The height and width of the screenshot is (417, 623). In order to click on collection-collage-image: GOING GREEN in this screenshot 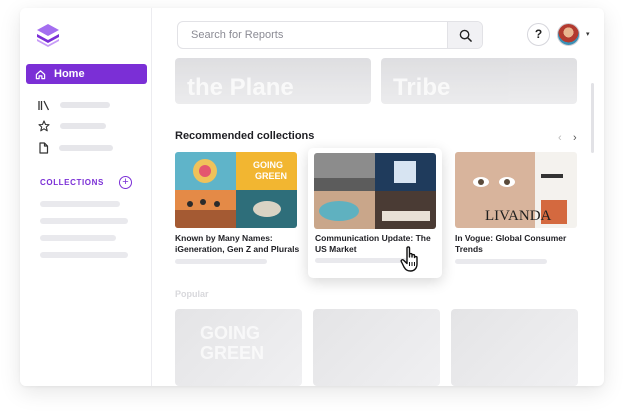, I will do `click(236, 190)`.